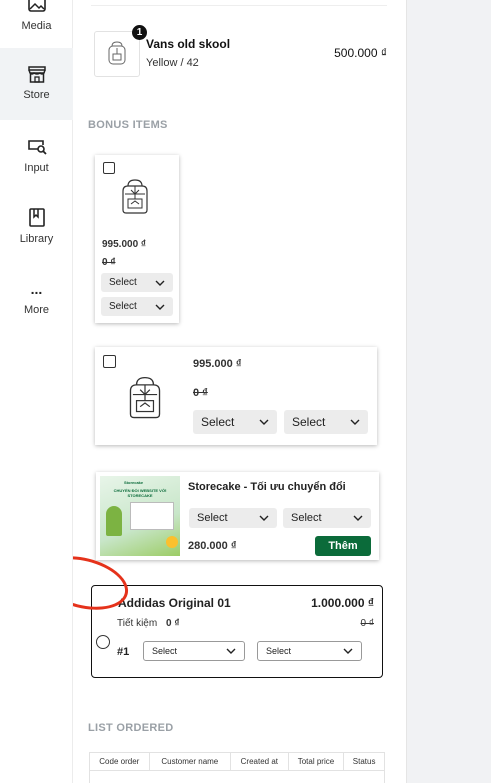 The image size is (491, 783). Describe the element at coordinates (123, 652) in the screenshot. I see `bonus-item-index: #1` at that location.